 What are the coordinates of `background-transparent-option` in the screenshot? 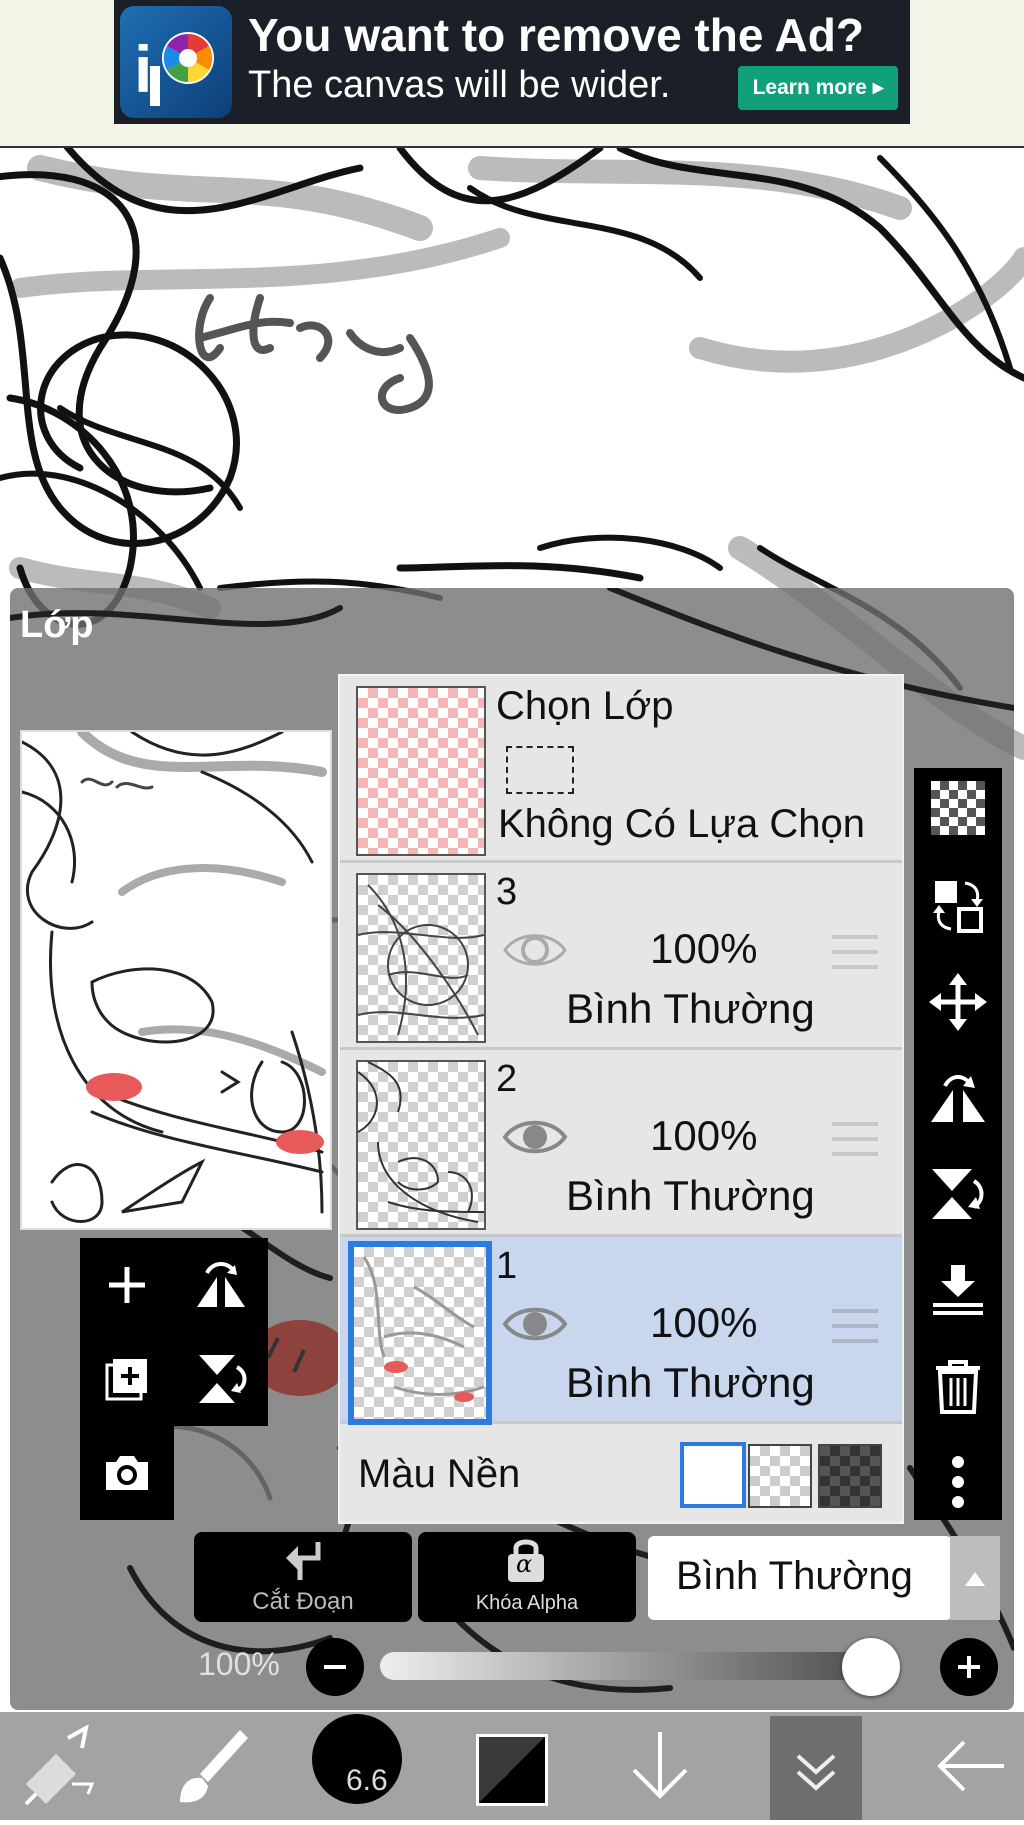 It's located at (780, 1476).